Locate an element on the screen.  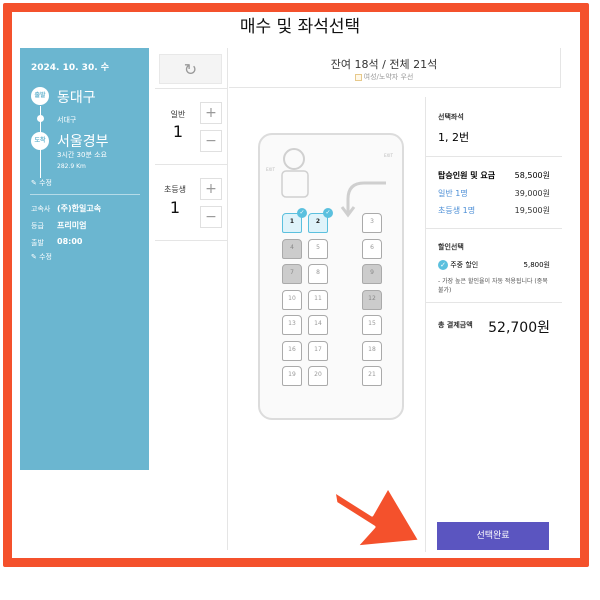
seat-12: 12 is located at coordinates (372, 299).